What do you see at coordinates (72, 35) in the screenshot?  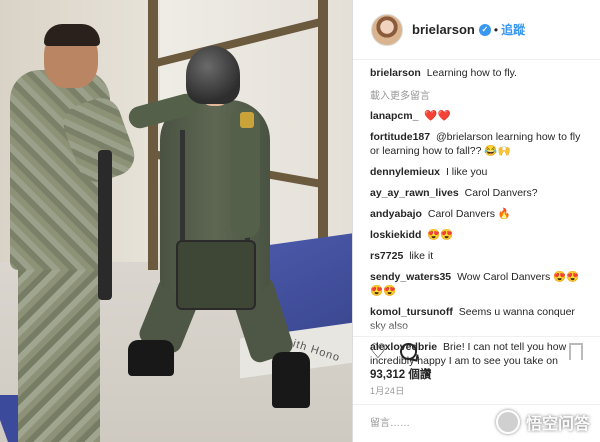 I see `instructor-hair` at bounding box center [72, 35].